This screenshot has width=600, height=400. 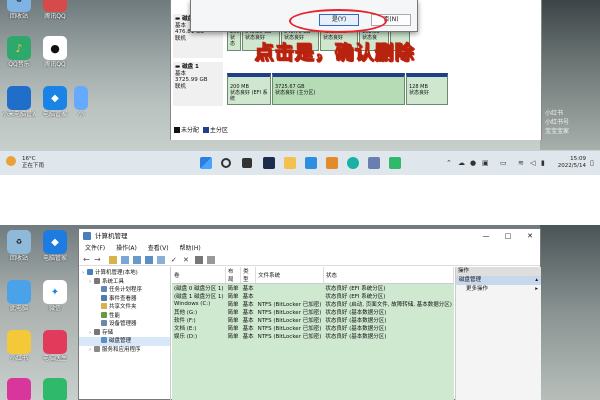 I want to click on delete-icon: ✕, so click(x=187, y=260).